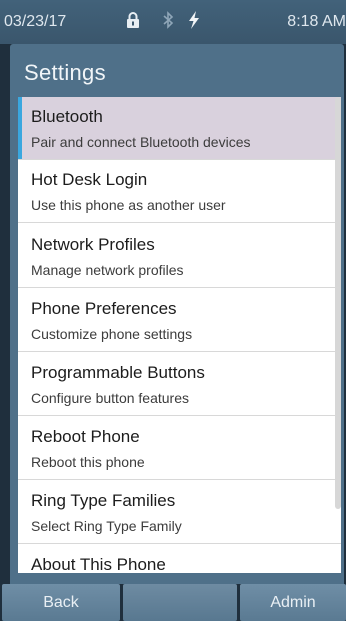 The width and height of the screenshot is (346, 621). Describe the element at coordinates (128, 205) in the screenshot. I see `menu-item-subtitle: Use this phone as another user` at that location.